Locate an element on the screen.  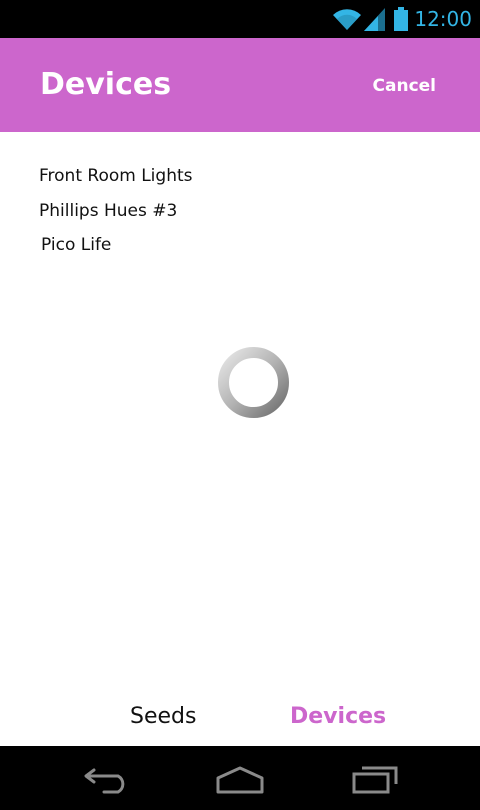
tab-devices: Devices is located at coordinates (338, 717).